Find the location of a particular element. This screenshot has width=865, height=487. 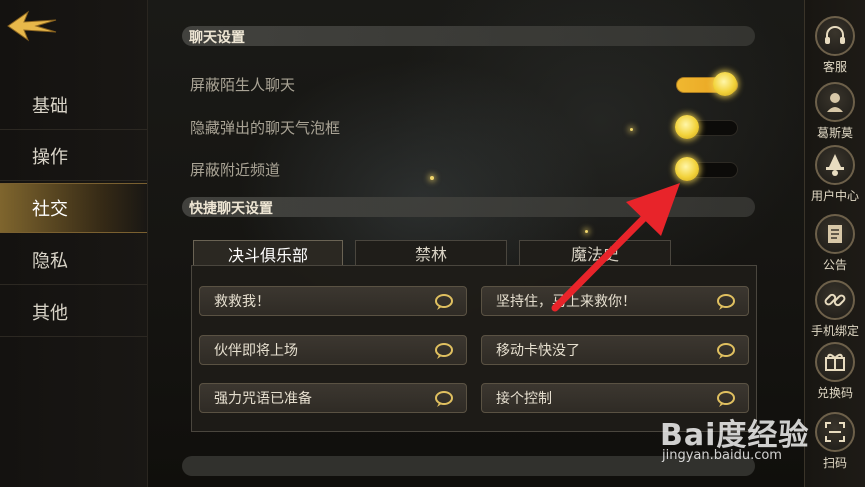

tab-duel-club: 决斗俱乐部 is located at coordinates (268, 253).